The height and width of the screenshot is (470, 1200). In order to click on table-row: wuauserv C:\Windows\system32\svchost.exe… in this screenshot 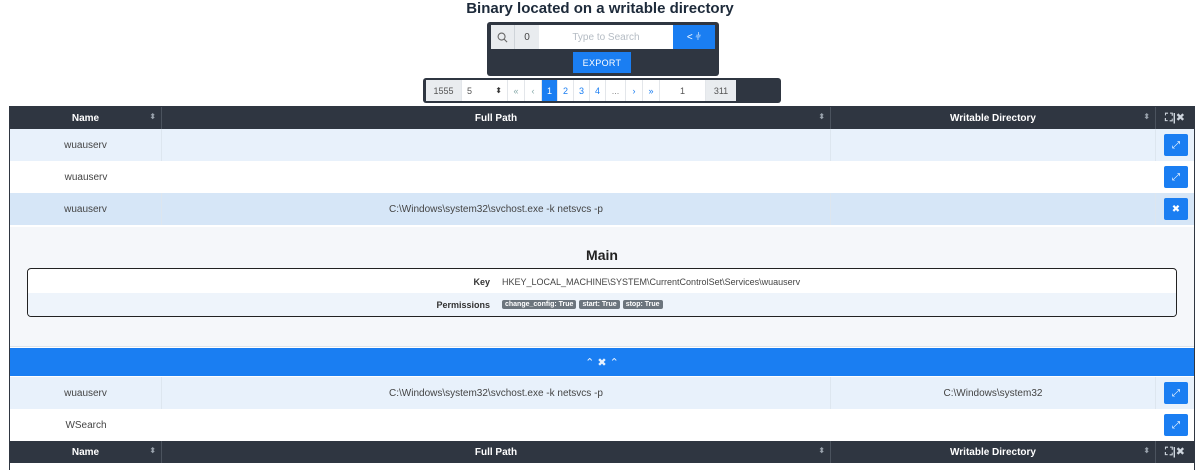, I will do `click(602, 393)`.